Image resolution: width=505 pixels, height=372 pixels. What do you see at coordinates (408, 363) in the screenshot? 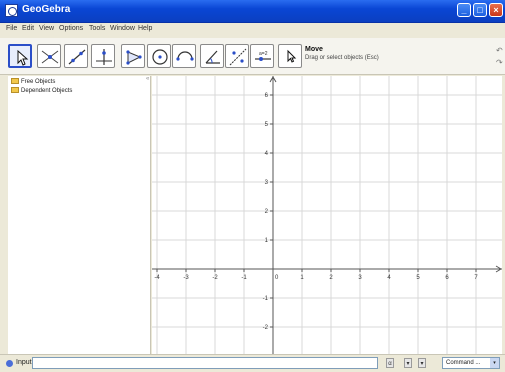
I see `greek-dropdown-button: ▾` at bounding box center [408, 363].